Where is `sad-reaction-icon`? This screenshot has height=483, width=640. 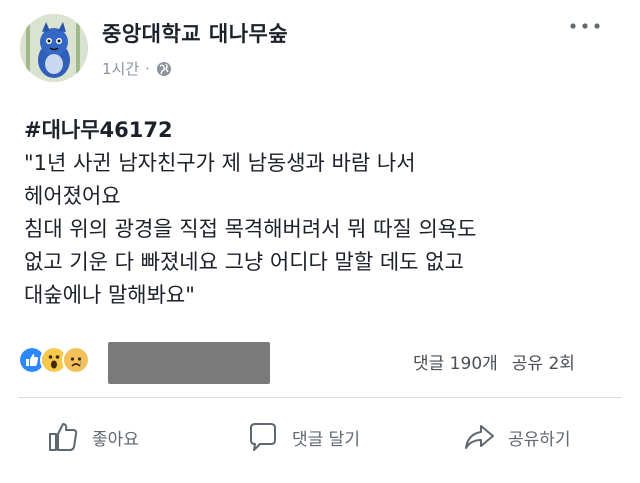
sad-reaction-icon is located at coordinates (76, 360).